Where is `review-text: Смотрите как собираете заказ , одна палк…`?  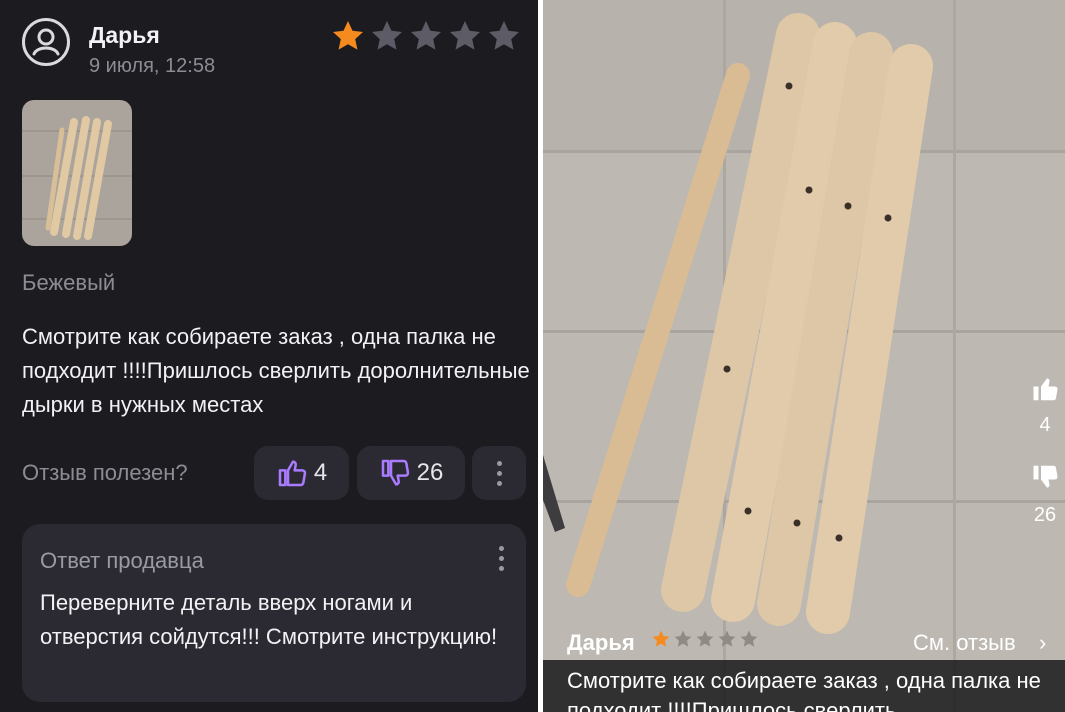
review-text: Смотрите как собираете заказ , одна палк… is located at coordinates (276, 370).